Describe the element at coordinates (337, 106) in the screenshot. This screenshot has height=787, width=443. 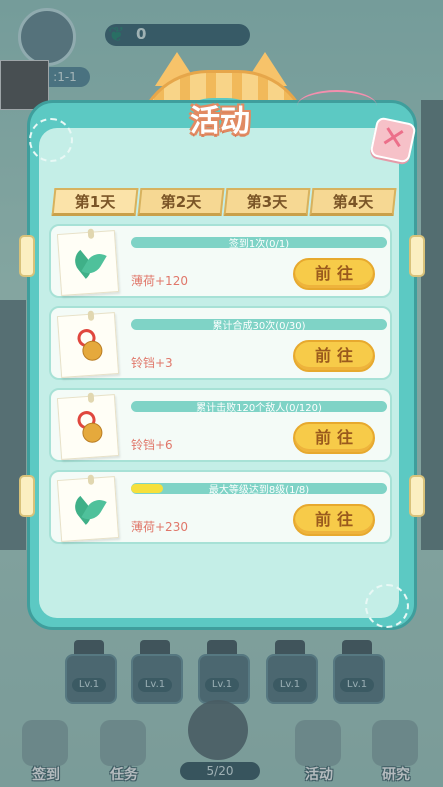
I see `ribbon-decoration` at that location.